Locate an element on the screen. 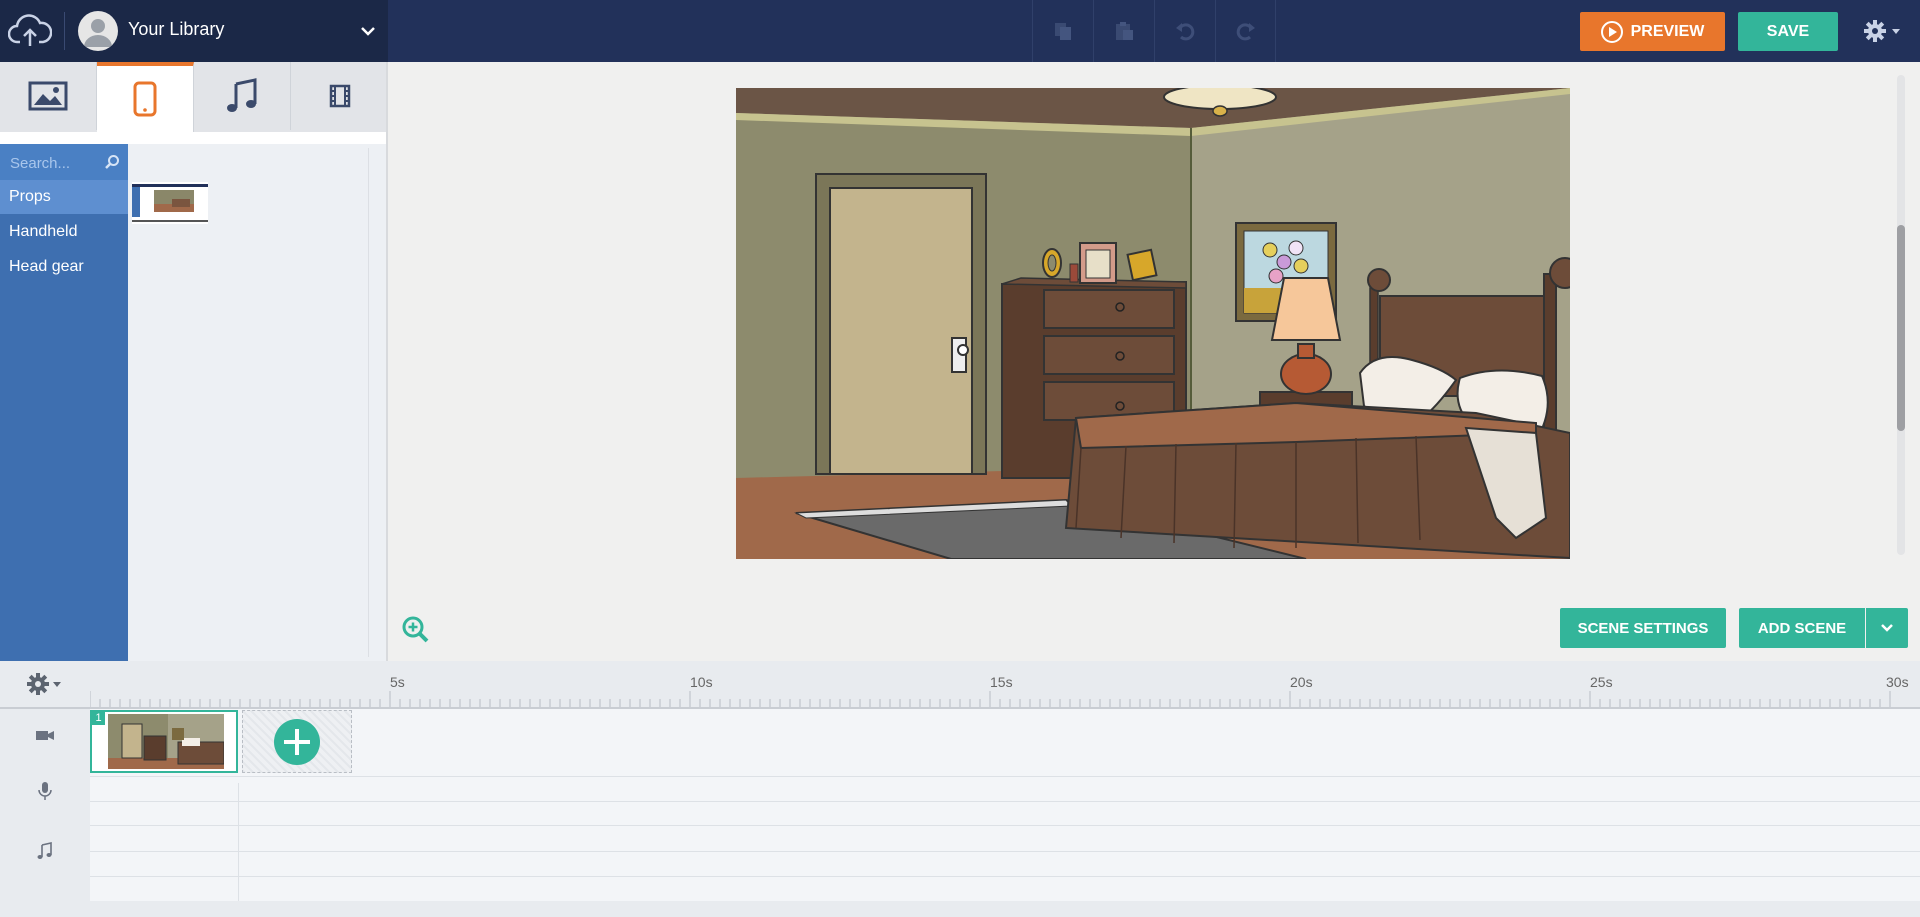  microphone-icon is located at coordinates (45, 791).